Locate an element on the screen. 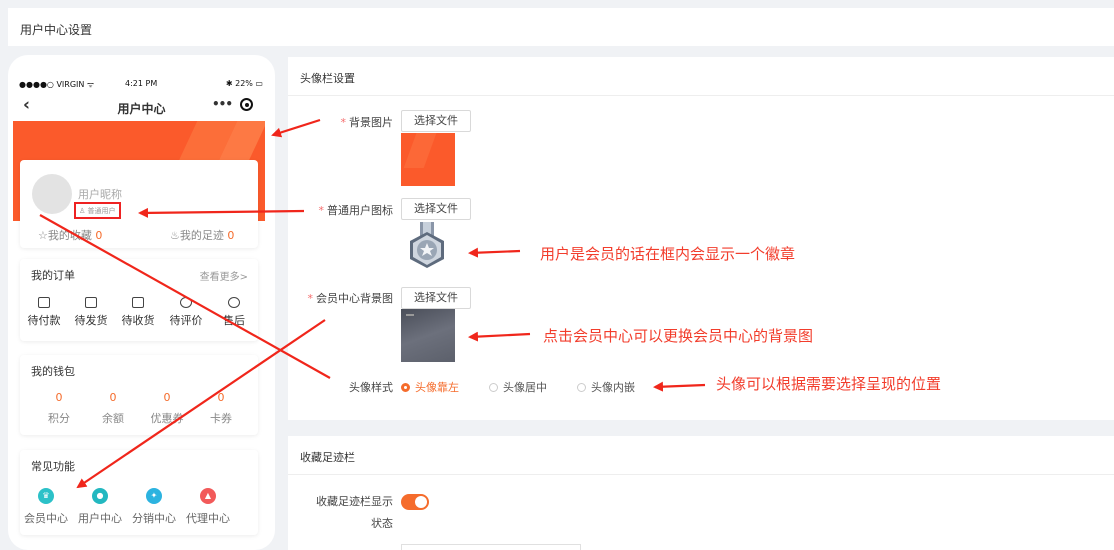 This screenshot has height=550, width=1114. phone-navbar: ‹ 用户中心 ••• is located at coordinates (141, 107).